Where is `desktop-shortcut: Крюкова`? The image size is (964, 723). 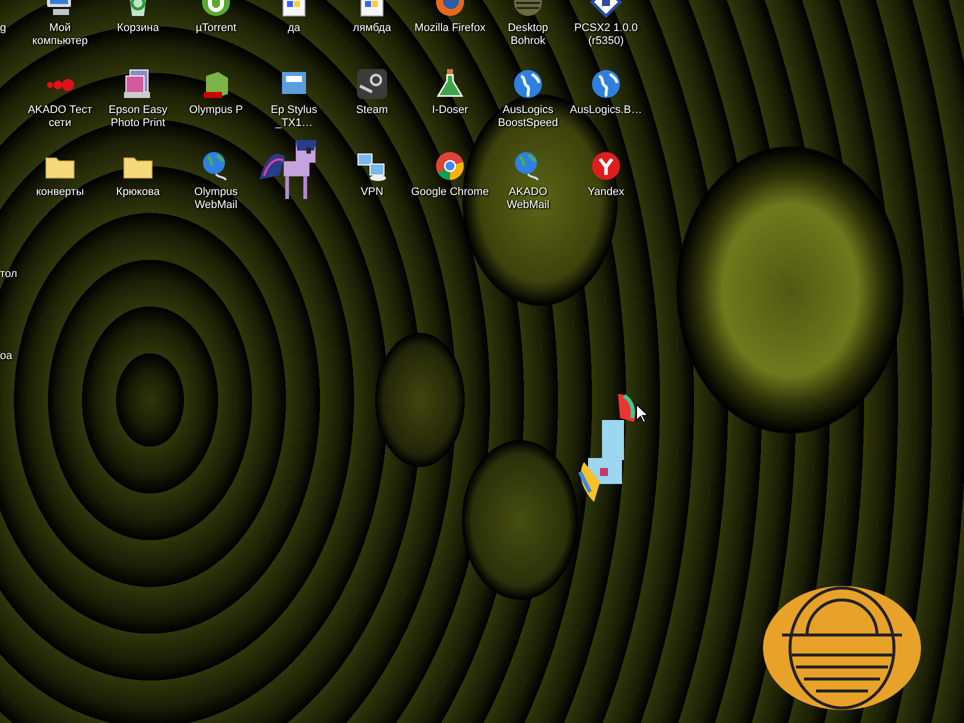
desktop-shortcut: Крюкова is located at coordinates (138, 174).